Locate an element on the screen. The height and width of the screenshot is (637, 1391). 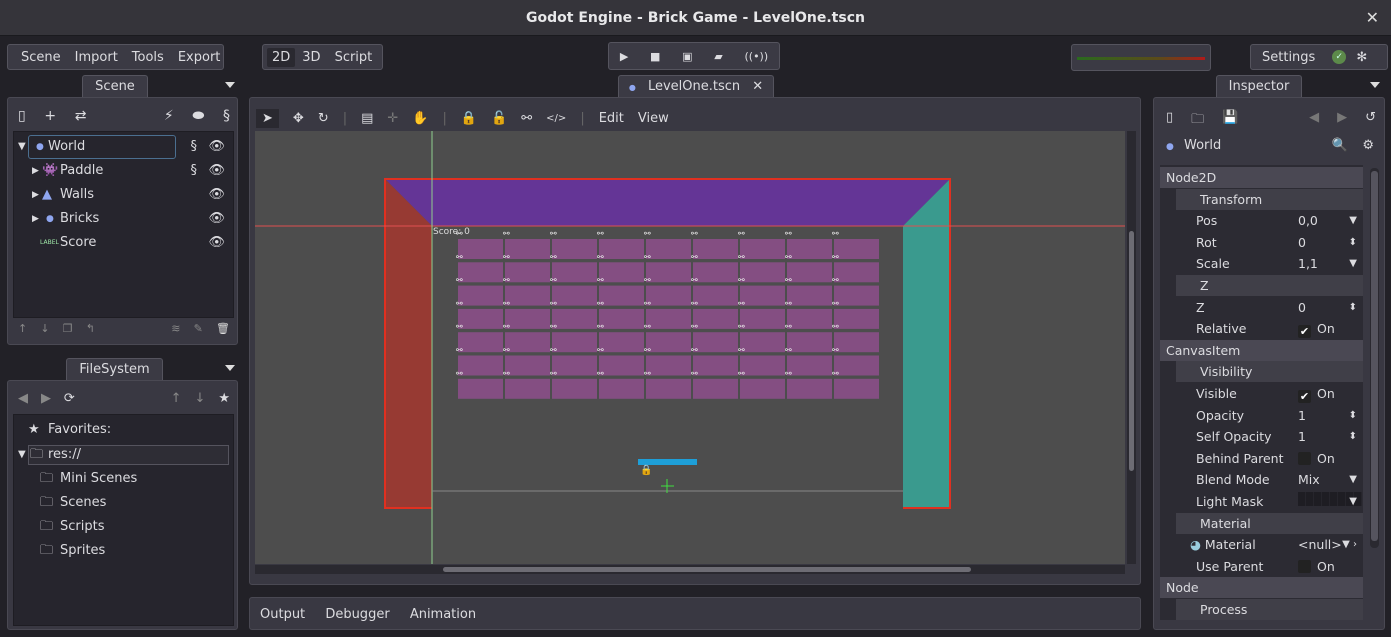
duplicate-icon: ❐ is located at coordinates (68, 328).